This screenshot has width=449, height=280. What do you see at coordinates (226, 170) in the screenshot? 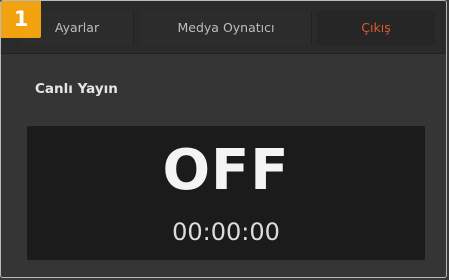
I see `stream-status-text: OFF` at bounding box center [226, 170].